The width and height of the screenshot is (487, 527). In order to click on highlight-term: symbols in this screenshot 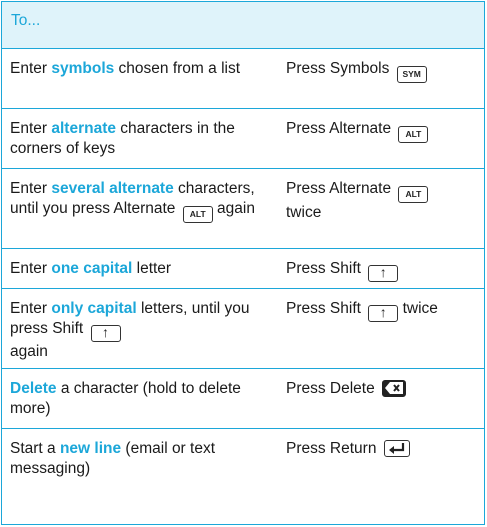, I will do `click(83, 68)`.